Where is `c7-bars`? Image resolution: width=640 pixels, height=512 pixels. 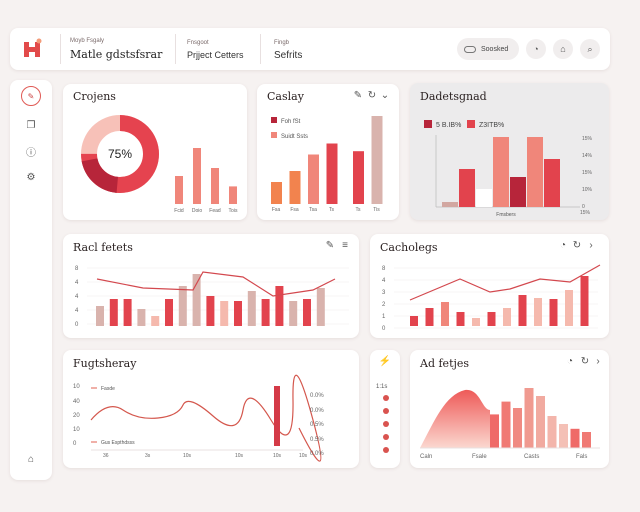
c7-bars is located at coordinates (540, 418).